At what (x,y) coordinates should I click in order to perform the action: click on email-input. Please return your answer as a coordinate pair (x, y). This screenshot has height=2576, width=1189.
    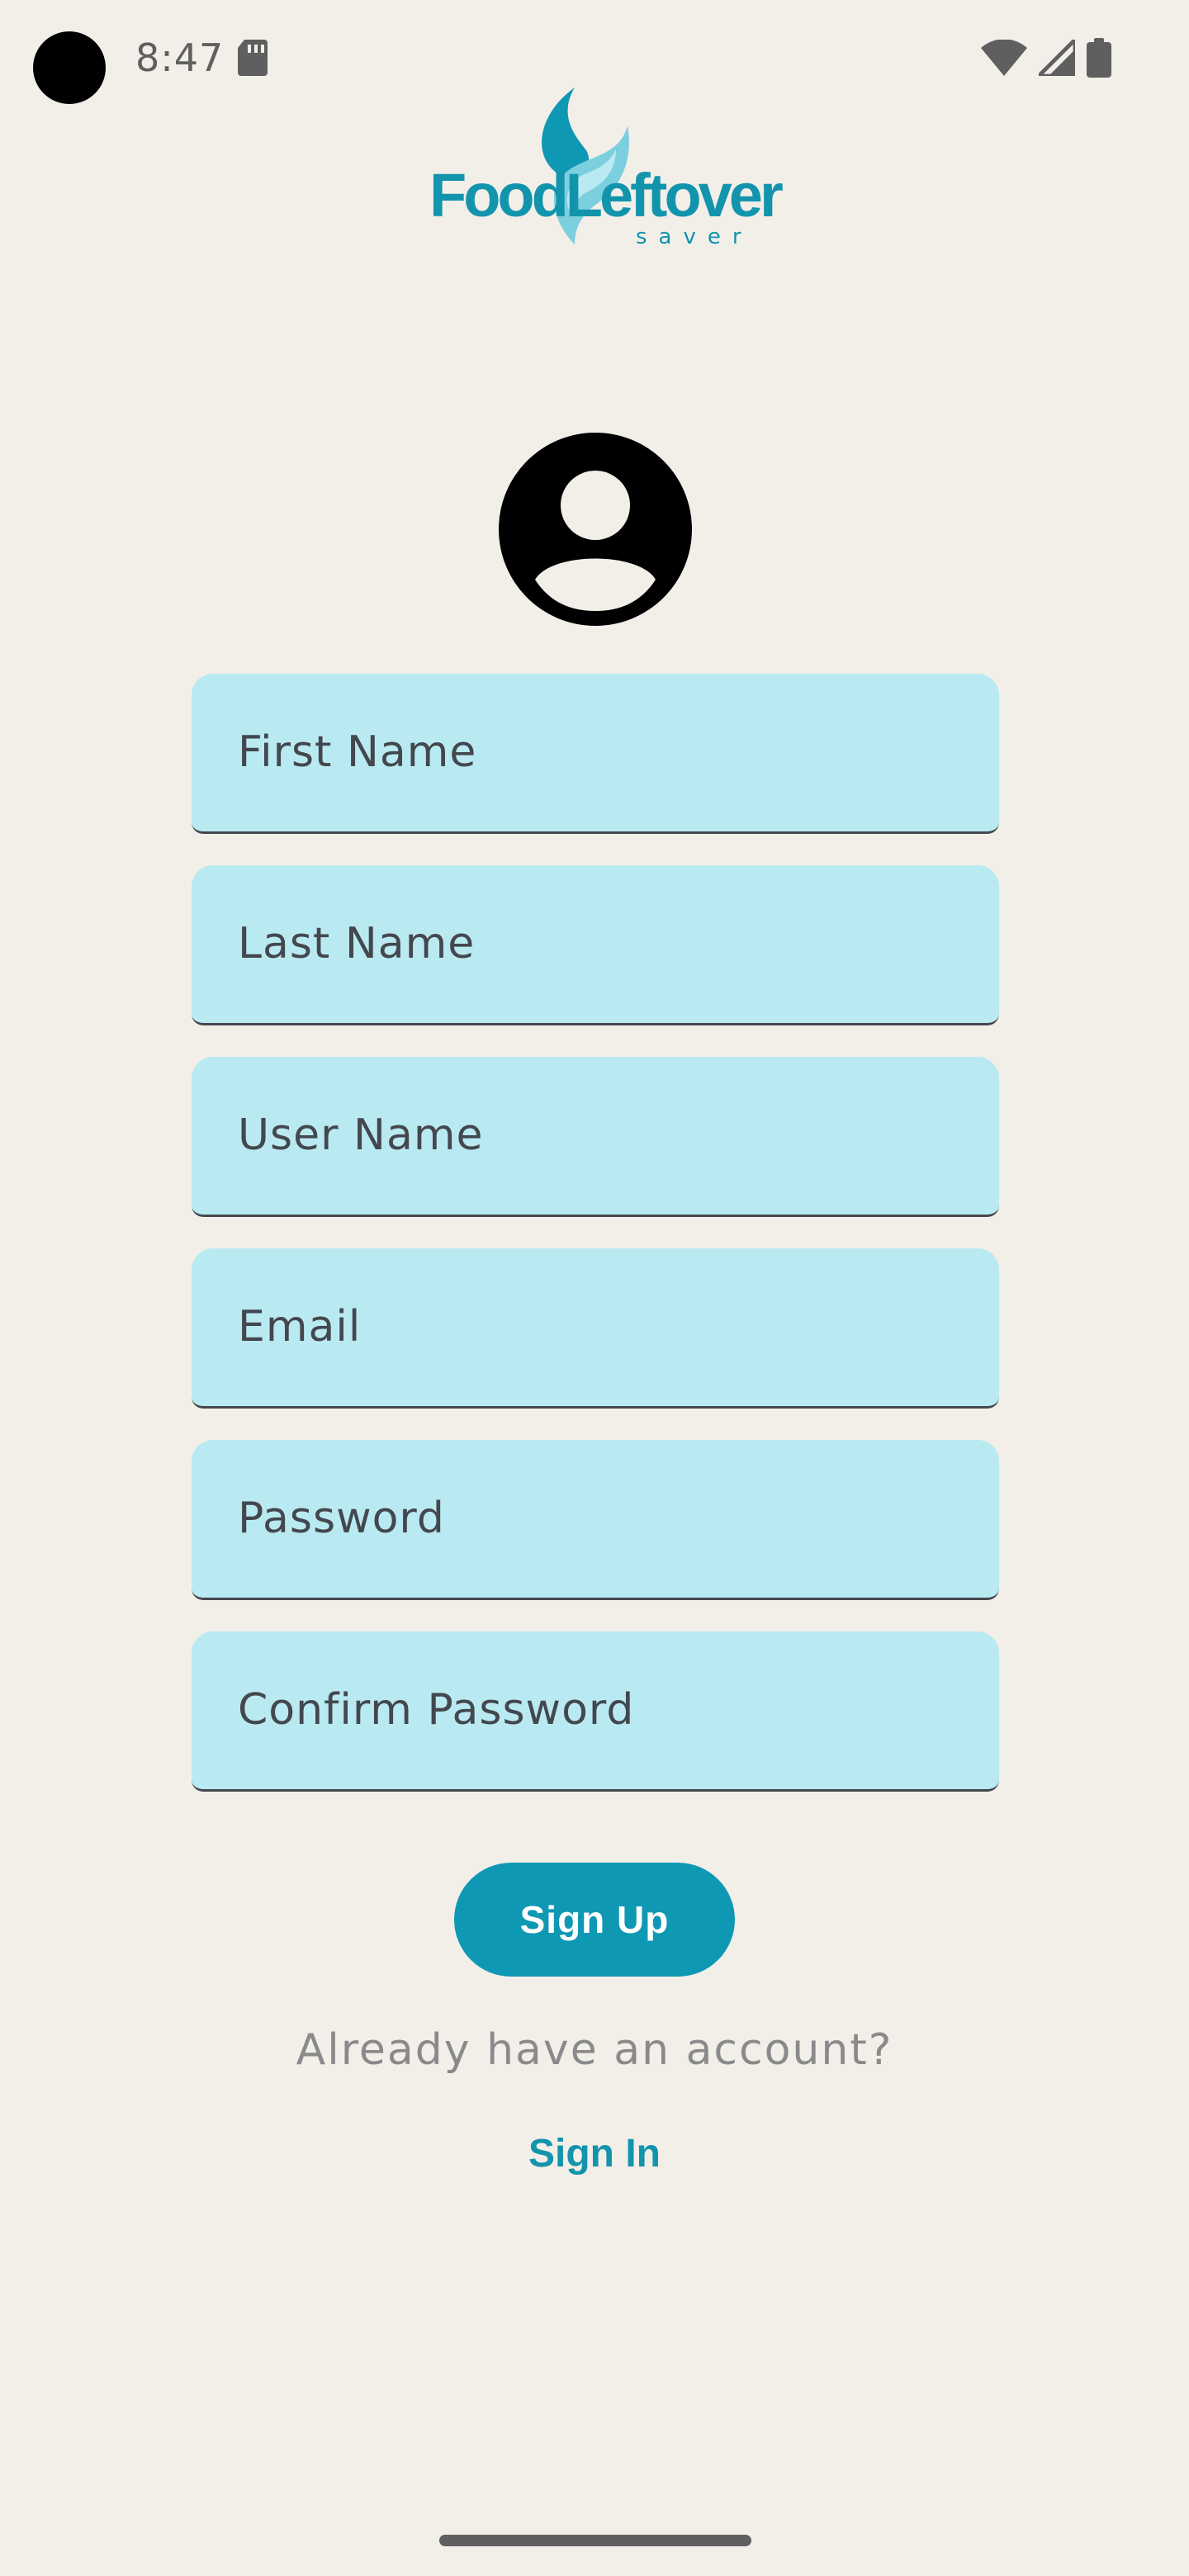
    Looking at the image, I should click on (601, 1326).